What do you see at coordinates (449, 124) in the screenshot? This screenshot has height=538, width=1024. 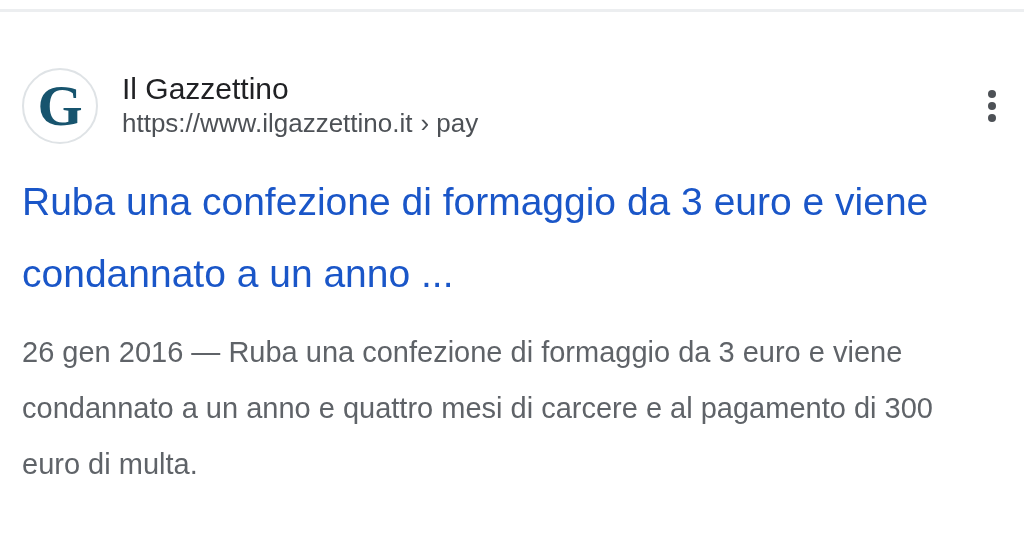 I see `breadcrumb: › pay` at bounding box center [449, 124].